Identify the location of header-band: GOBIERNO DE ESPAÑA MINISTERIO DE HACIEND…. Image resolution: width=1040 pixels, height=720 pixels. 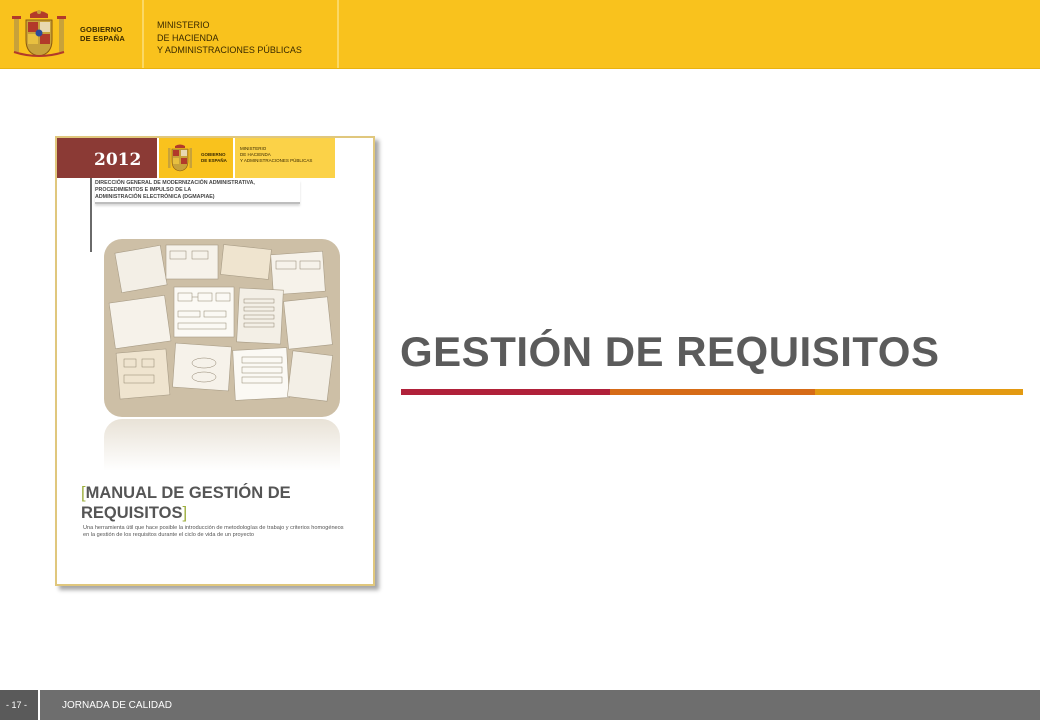
(520, 34).